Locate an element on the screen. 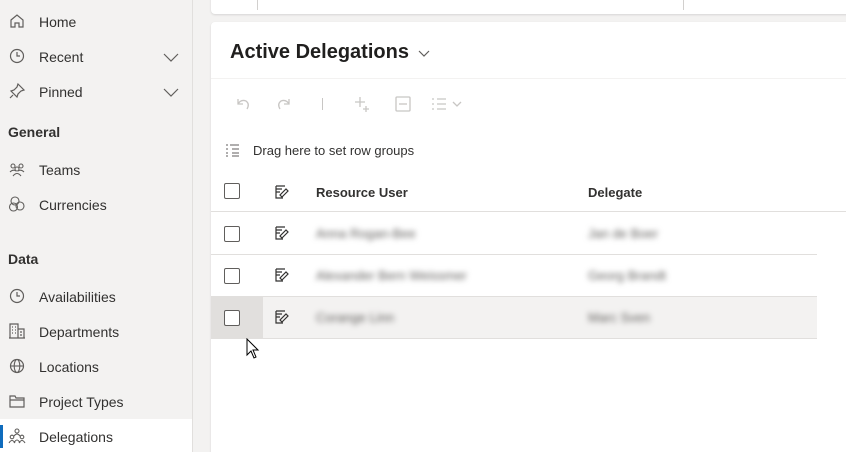 Image resolution: width=846 pixels, height=452 pixels. table-row: Anna Rogan-Bee Jan de Boer is located at coordinates (514, 234).